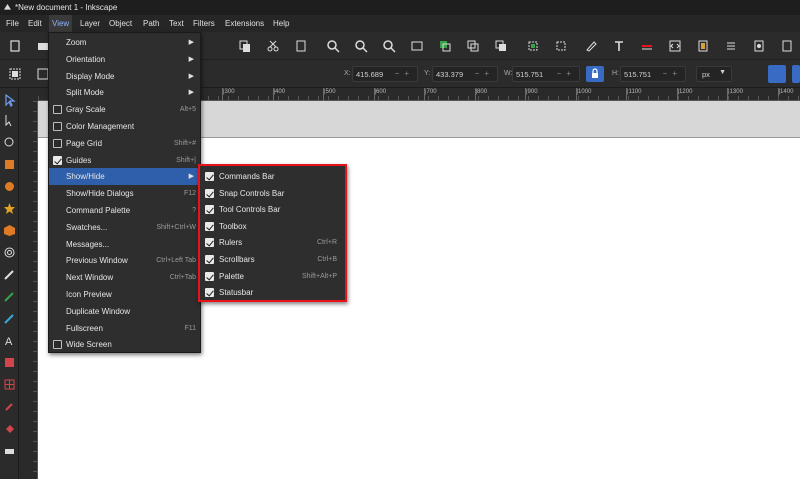 This screenshot has width=800, height=479. What do you see at coordinates (566, 73) in the screenshot?
I see `w-stepper: −+` at bounding box center [566, 73].